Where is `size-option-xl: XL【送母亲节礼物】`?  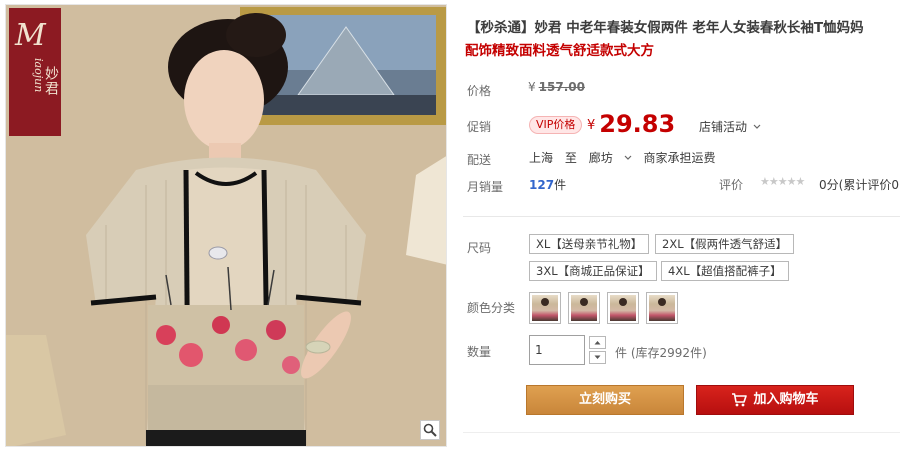
size-option-xl: XL【送母亲节礼物】 is located at coordinates (589, 244).